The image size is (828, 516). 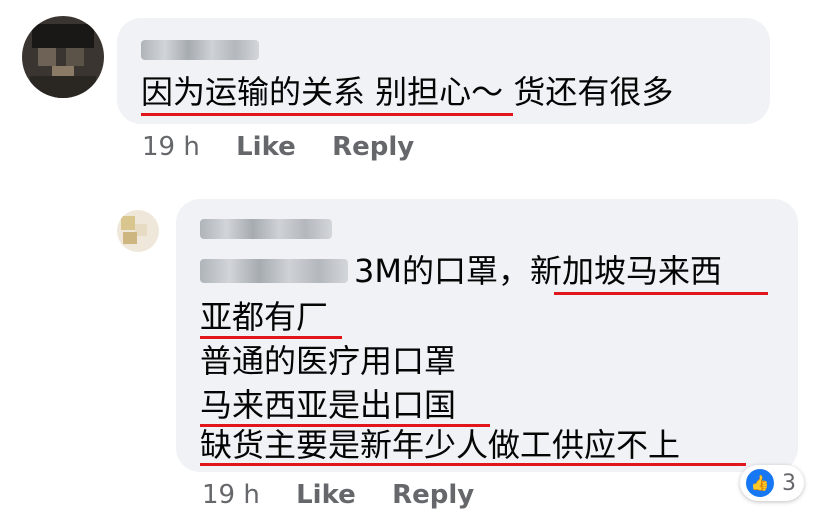 What do you see at coordinates (538, 271) in the screenshot?
I see `comment-text-line: 3M的口罩，新加坡马来西` at bounding box center [538, 271].